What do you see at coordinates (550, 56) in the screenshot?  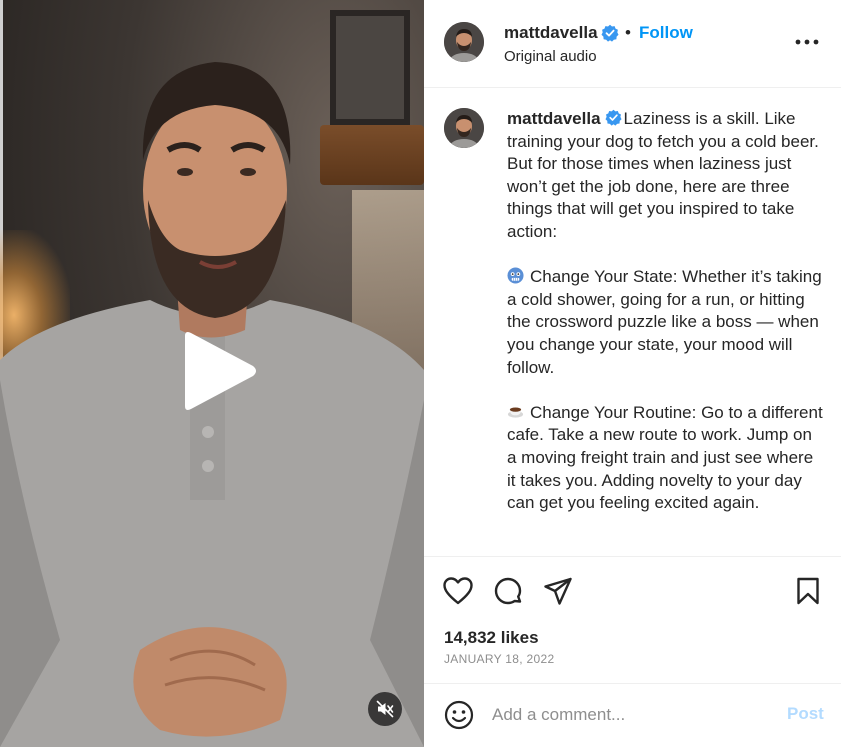 I see `original-audio-link: Original audio` at bounding box center [550, 56].